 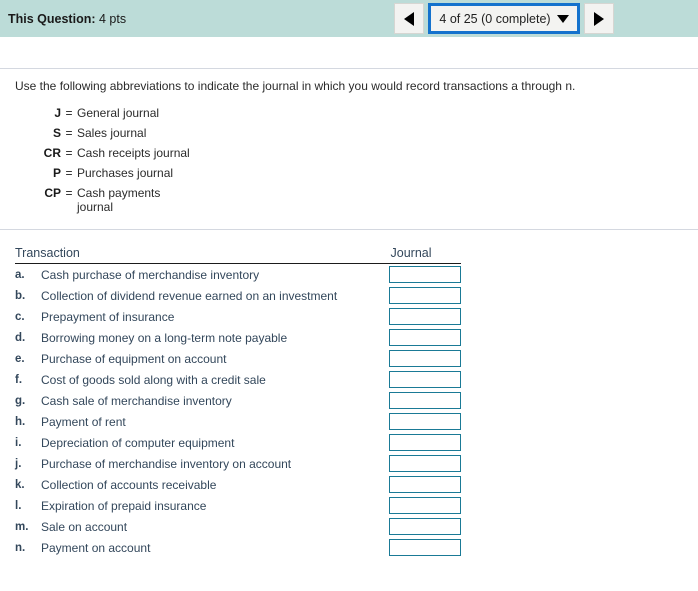 I want to click on column-header-journal: Journal, so click(x=411, y=253).